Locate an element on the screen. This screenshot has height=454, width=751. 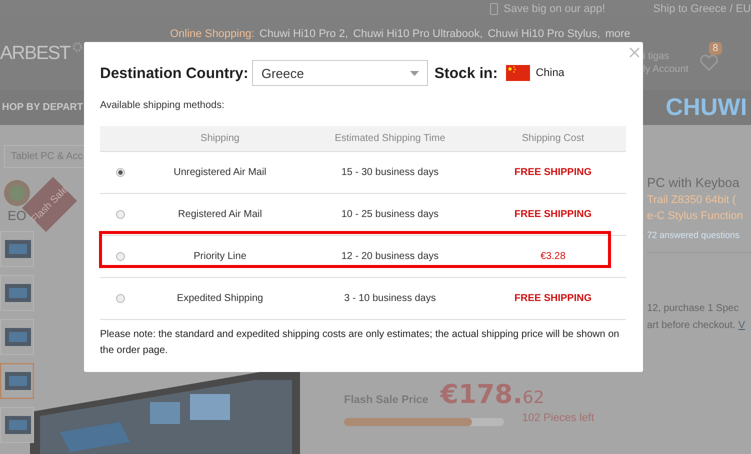
table-cell-text: Expedited Shipping is located at coordinates (220, 298).